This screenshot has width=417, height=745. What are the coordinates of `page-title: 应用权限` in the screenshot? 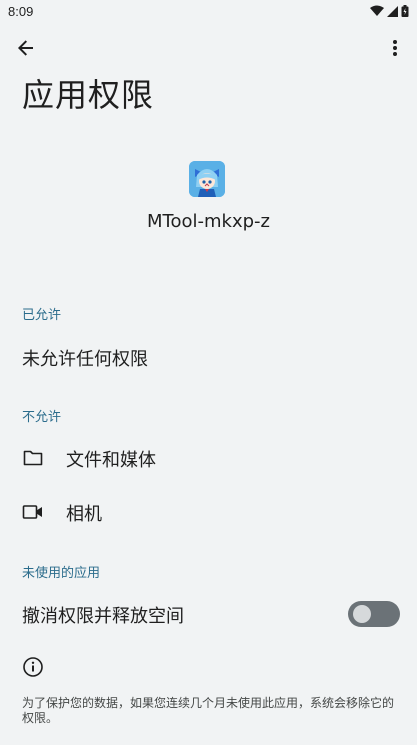 It's located at (88, 95).